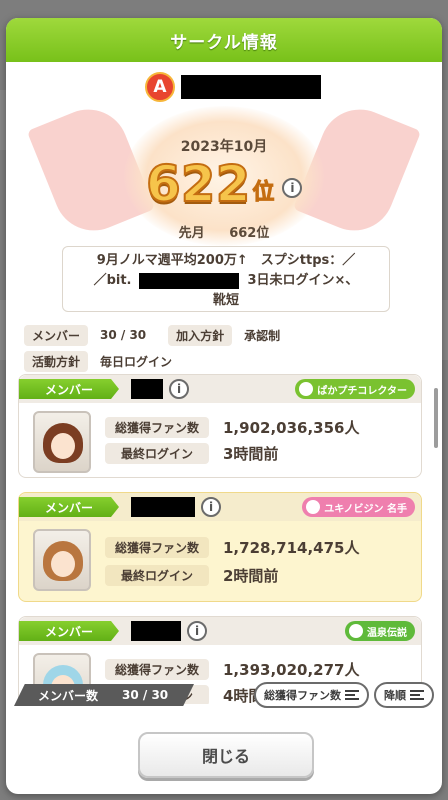 Image resolution: width=448 pixels, height=800 pixels. Describe the element at coordinates (56, 335) in the screenshot. I see `member-label: メンバー` at that location.